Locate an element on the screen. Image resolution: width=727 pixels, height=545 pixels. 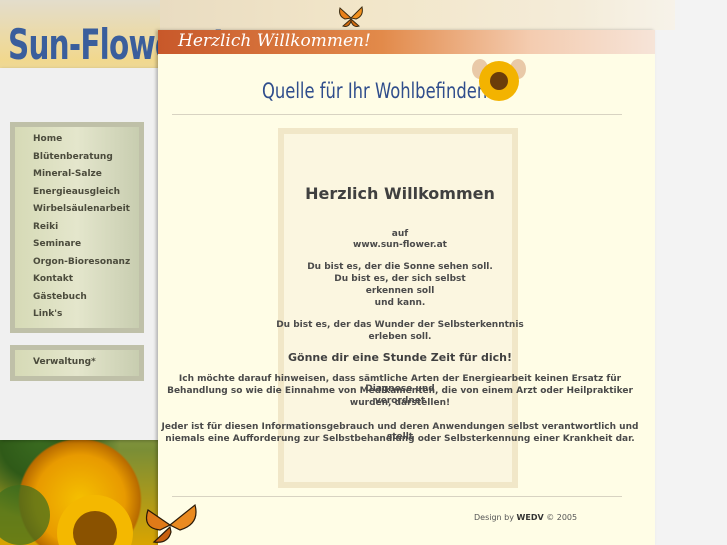
menu-item-bluetenberatung: Blütenberatung is located at coordinates (77, 158).